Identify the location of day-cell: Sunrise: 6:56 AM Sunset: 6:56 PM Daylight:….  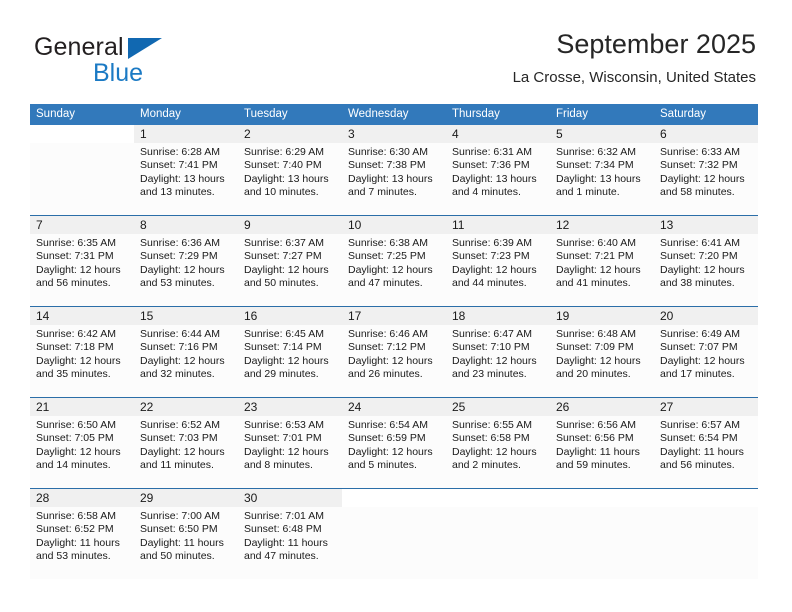
(602, 452).